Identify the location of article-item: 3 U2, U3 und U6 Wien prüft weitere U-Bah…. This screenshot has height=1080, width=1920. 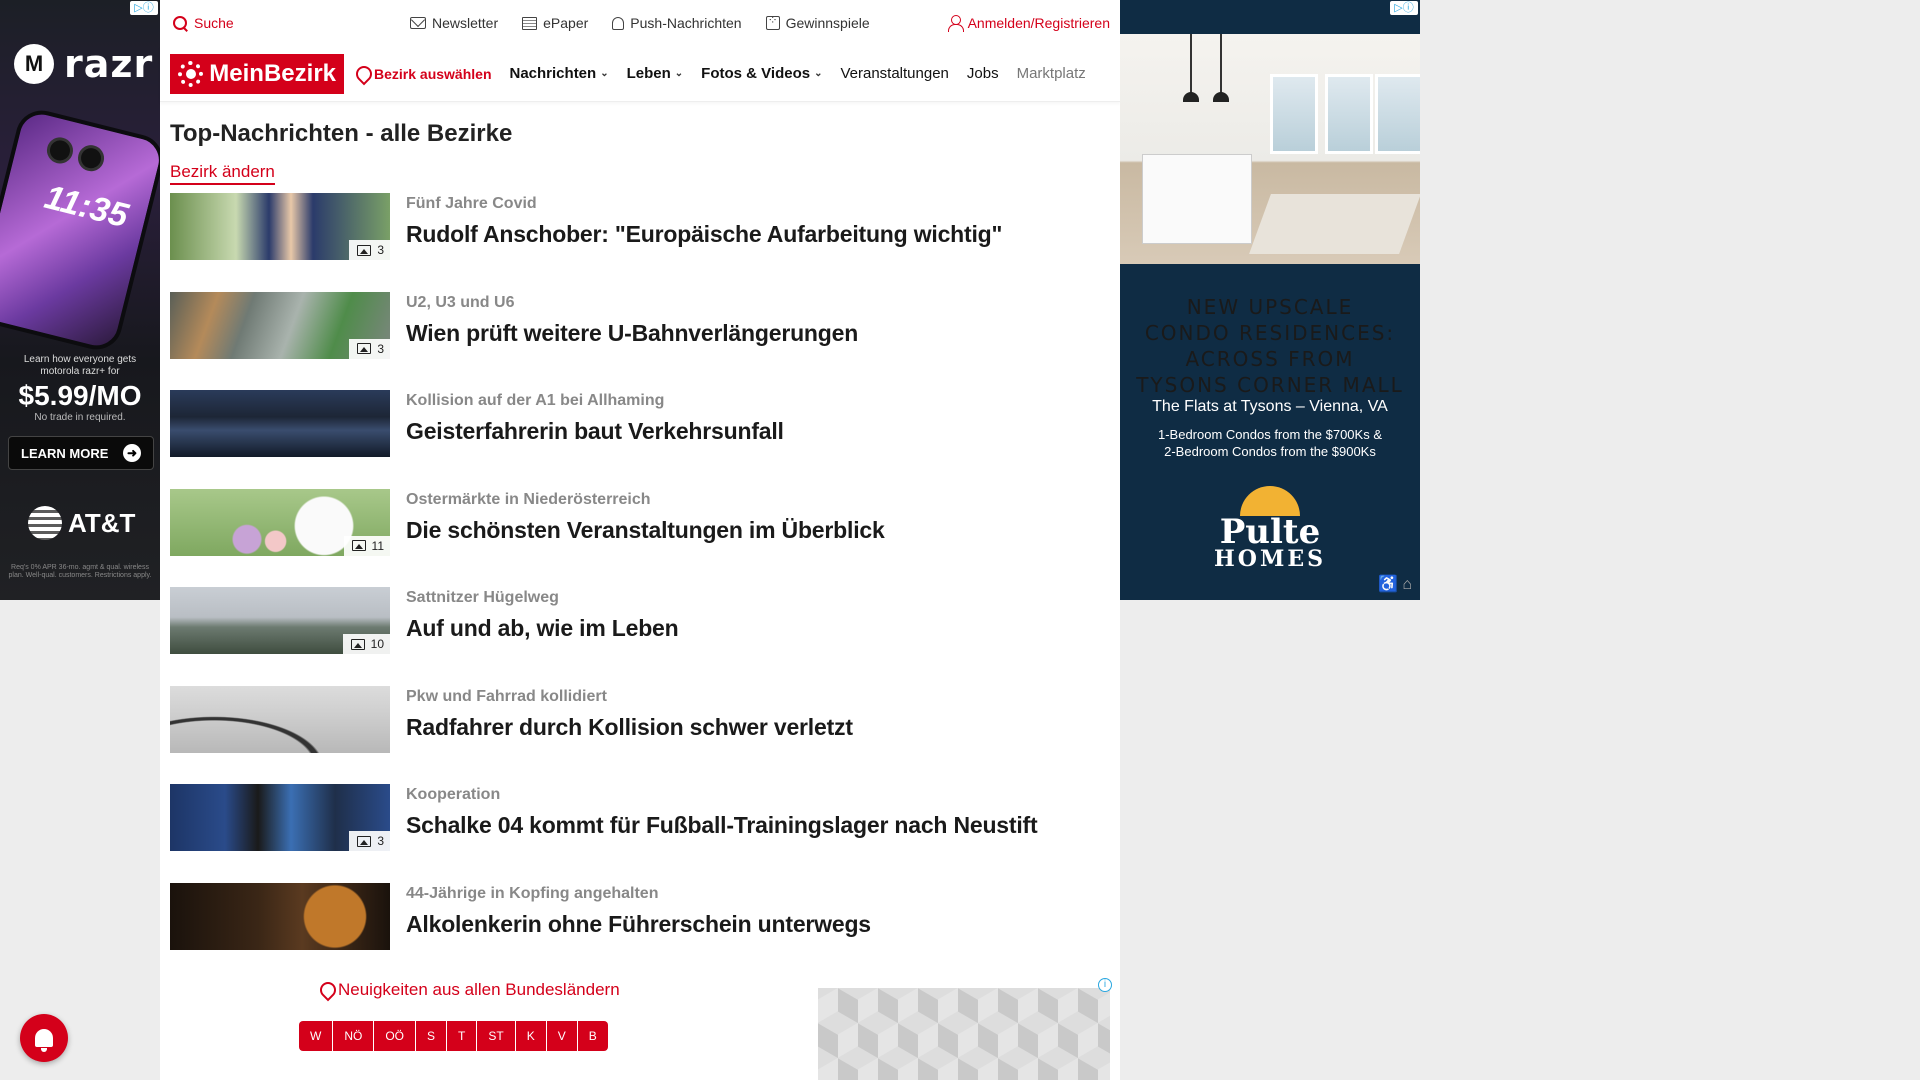
(640, 341).